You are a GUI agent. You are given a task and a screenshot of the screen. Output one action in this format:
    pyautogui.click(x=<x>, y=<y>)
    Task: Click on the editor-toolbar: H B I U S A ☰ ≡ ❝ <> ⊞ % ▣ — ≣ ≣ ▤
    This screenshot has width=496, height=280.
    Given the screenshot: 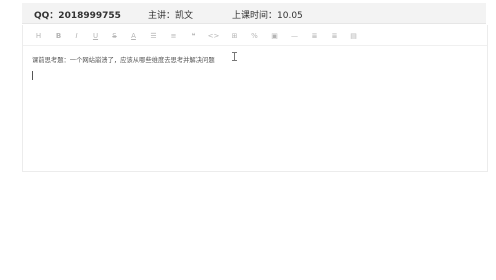 What is the action you would take?
    pyautogui.click(x=255, y=37)
    